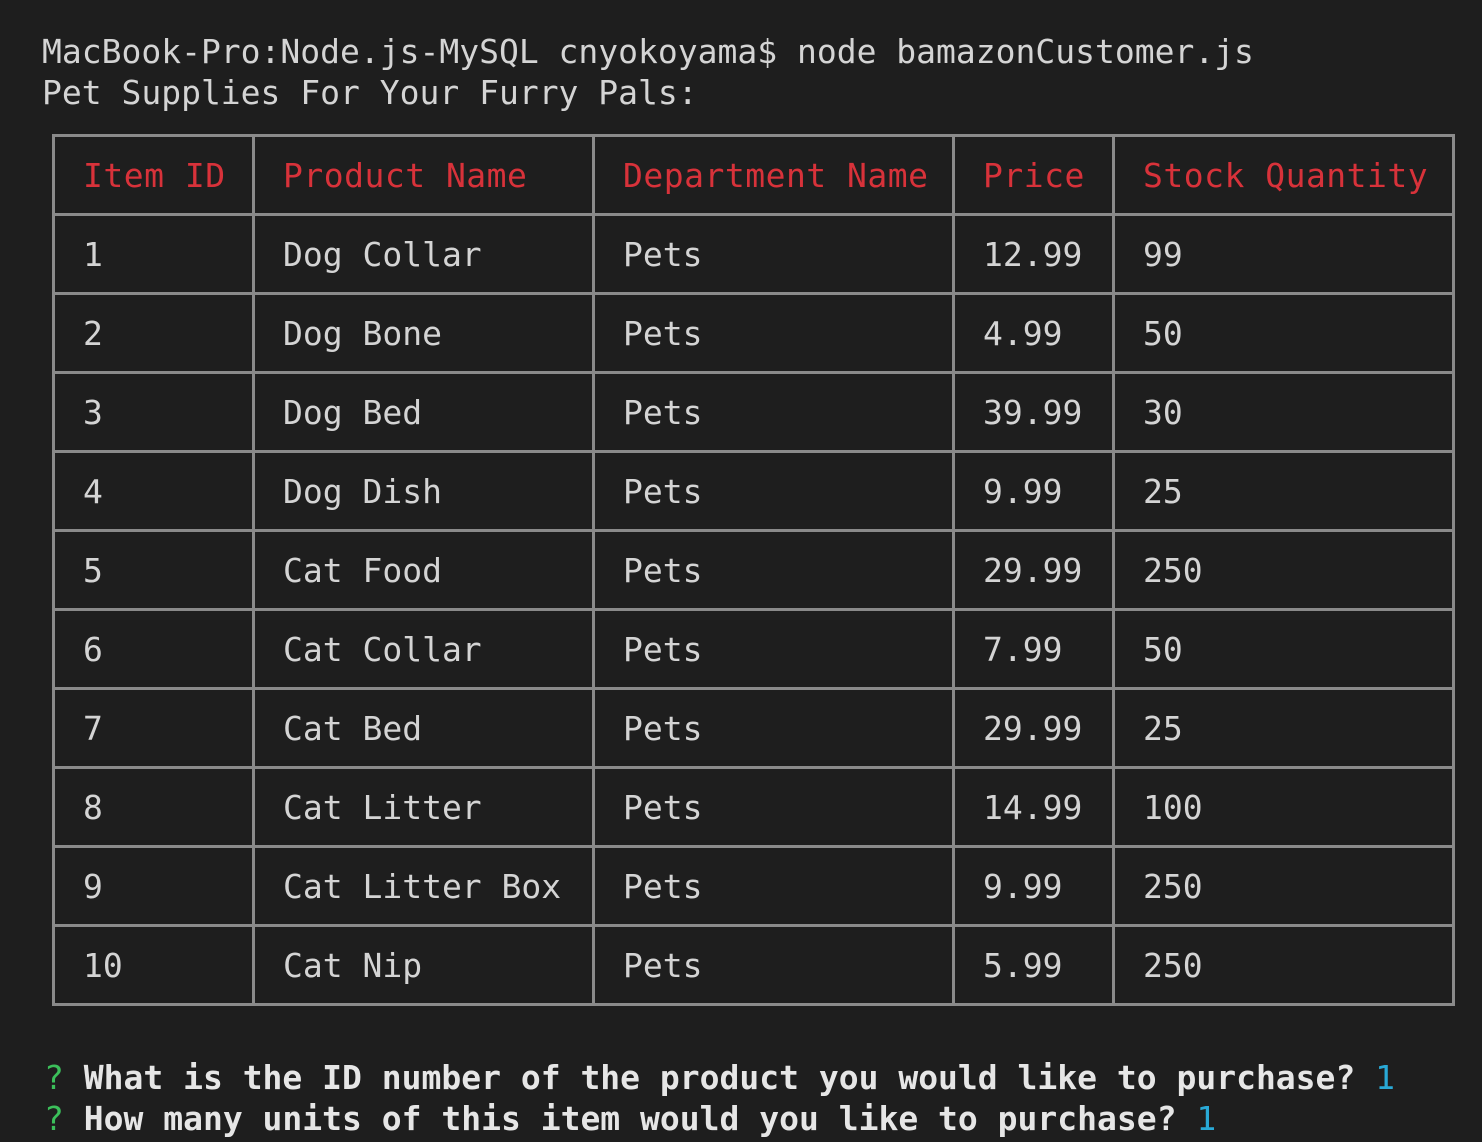 This screenshot has height=1142, width=1482. I want to click on cell-price: 5.99, so click(1033, 965).